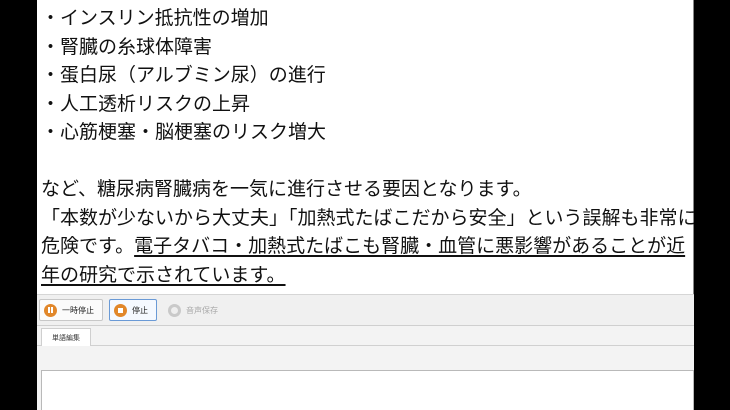  I want to click on save-audio-button: 音声保存, so click(195, 310).